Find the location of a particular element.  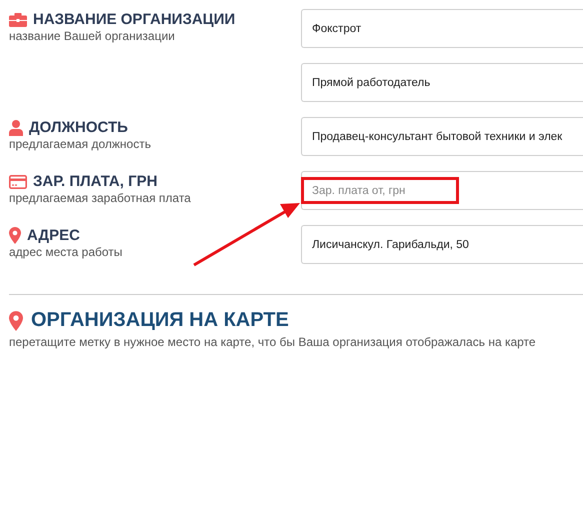

field-hint: название Вашей организации is located at coordinates (92, 36).